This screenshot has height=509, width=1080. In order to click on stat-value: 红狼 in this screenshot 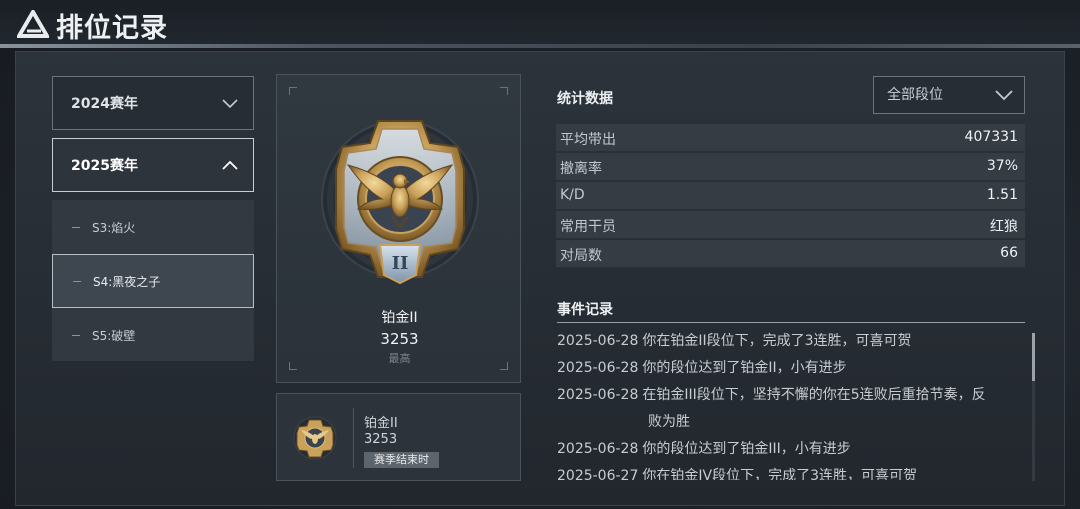, I will do `click(1004, 227)`.